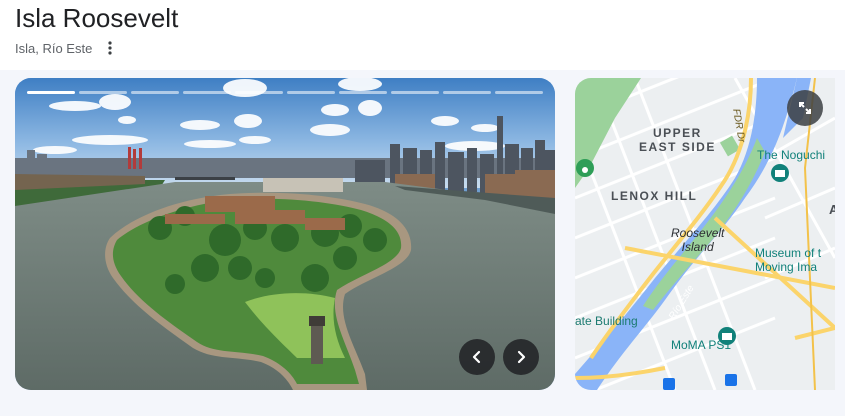  I want to click on chevron-left-icon, so click(476, 357).